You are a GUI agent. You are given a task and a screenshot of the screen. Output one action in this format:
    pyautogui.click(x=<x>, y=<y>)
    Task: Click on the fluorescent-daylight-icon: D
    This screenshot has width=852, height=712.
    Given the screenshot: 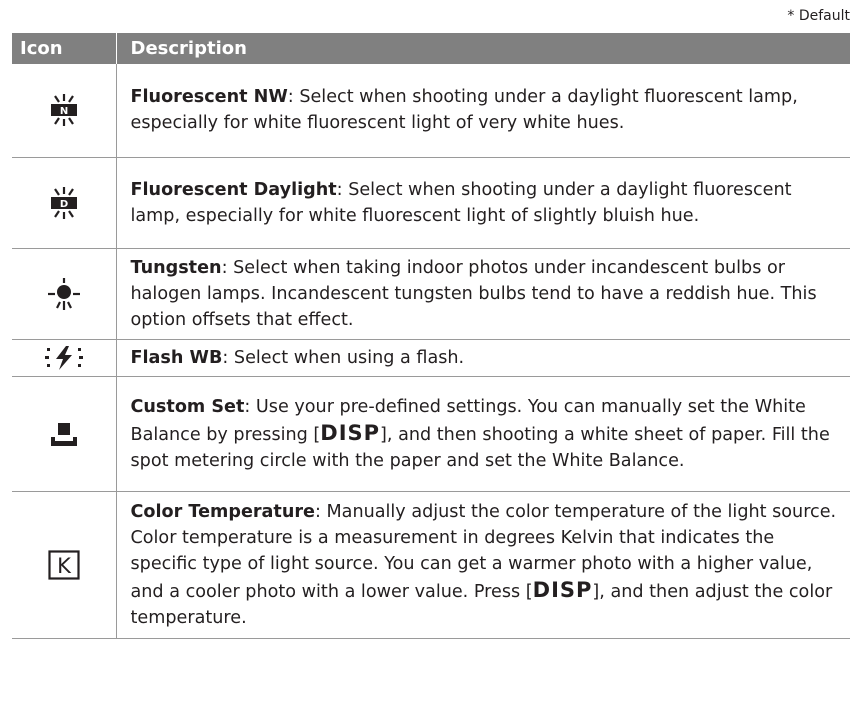 What is the action you would take?
    pyautogui.click(x=64, y=203)
    